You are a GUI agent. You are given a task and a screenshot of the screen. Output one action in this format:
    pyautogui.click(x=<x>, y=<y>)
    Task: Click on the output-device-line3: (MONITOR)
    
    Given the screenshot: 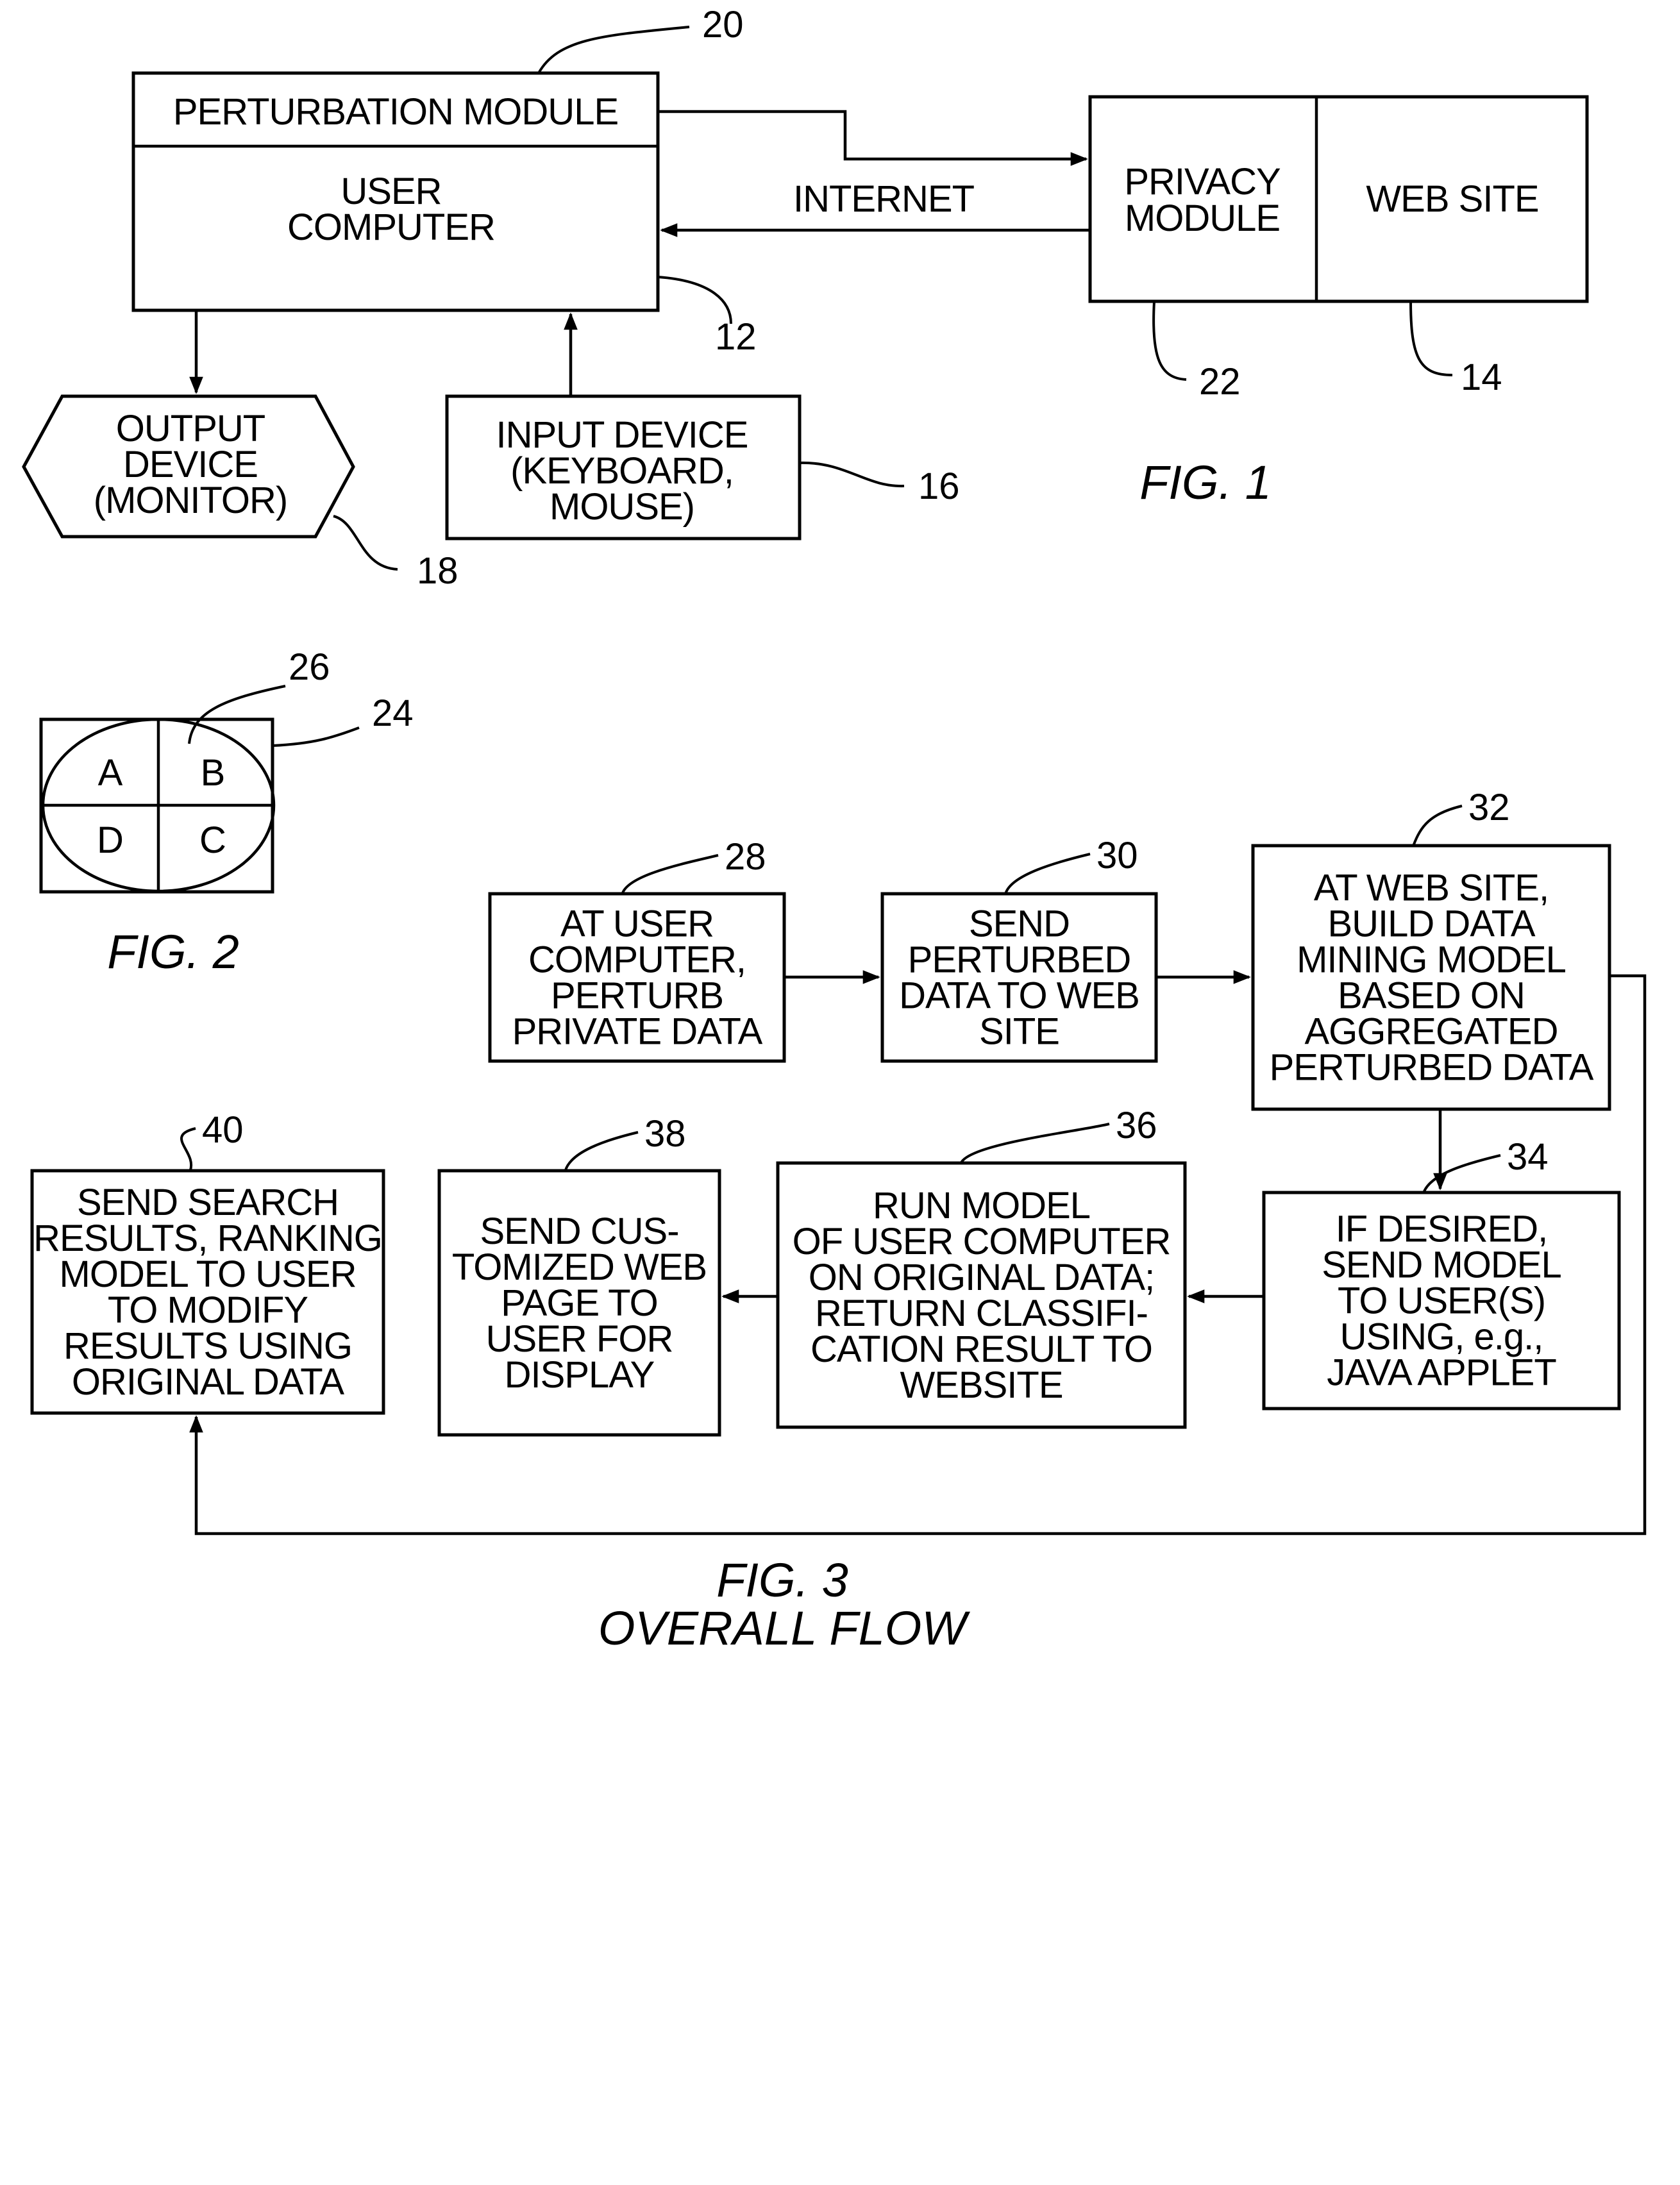 What is the action you would take?
    pyautogui.click(x=190, y=500)
    